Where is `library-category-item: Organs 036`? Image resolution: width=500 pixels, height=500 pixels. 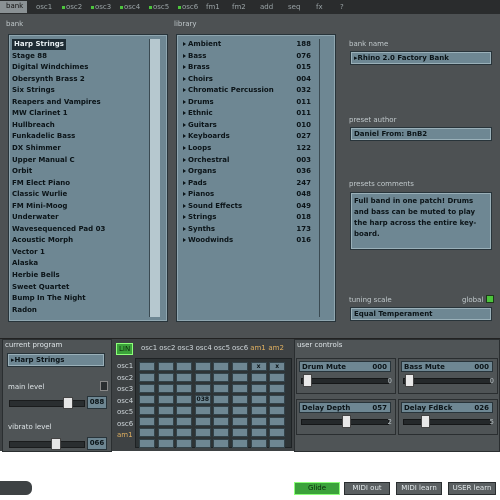
library-category-item: Organs 036 is located at coordinates (247, 171).